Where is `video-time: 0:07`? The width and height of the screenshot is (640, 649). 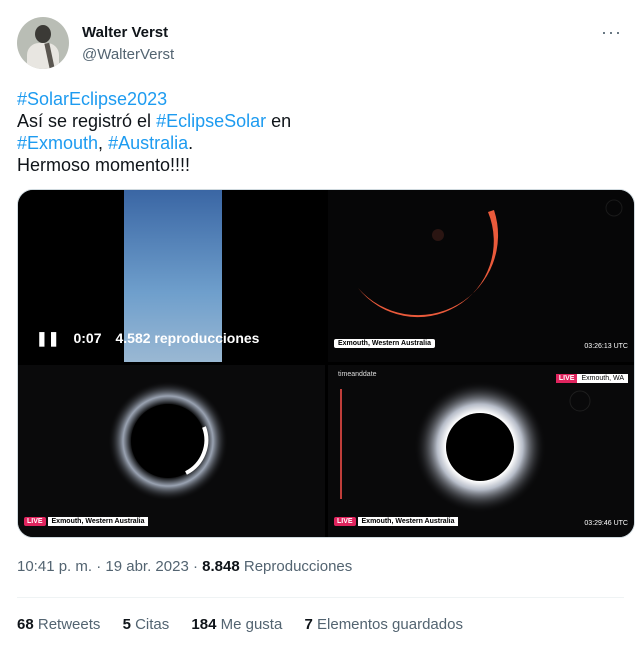 video-time: 0:07 is located at coordinates (87, 338).